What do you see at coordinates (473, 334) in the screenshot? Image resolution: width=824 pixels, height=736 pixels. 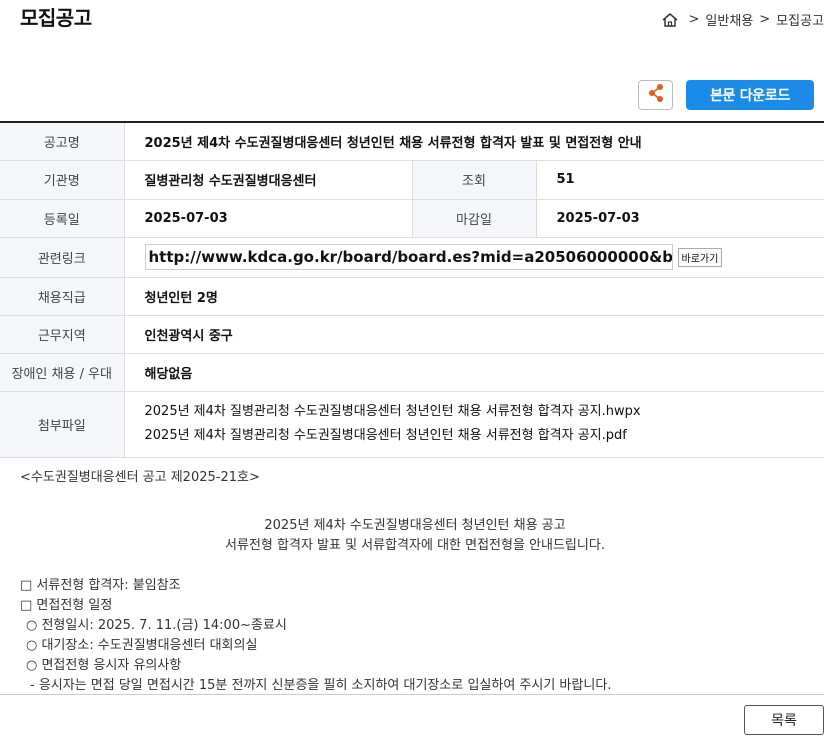 I see `region-value: 인천광역시 중구` at bounding box center [473, 334].